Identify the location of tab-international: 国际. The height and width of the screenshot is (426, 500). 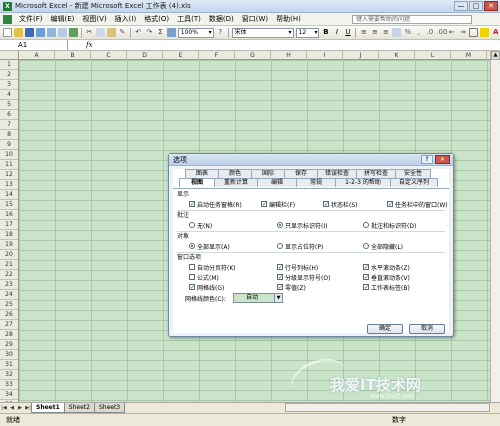
(268, 173).